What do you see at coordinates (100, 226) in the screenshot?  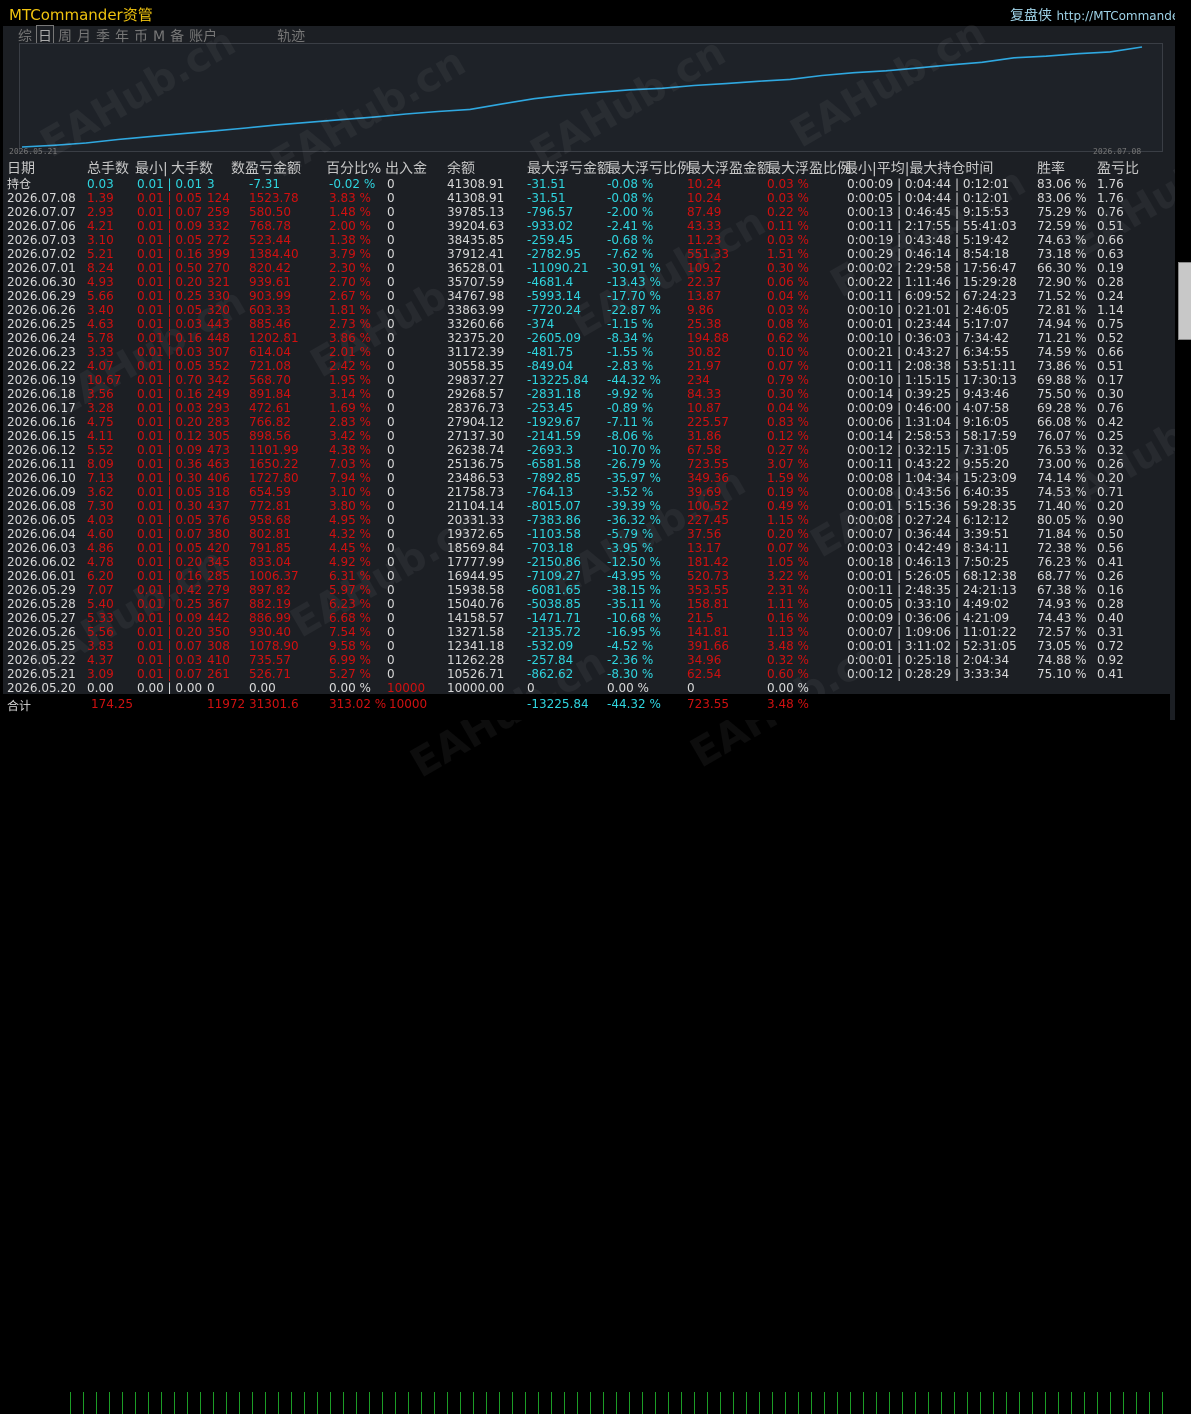 I see `lots: 4.21` at bounding box center [100, 226].